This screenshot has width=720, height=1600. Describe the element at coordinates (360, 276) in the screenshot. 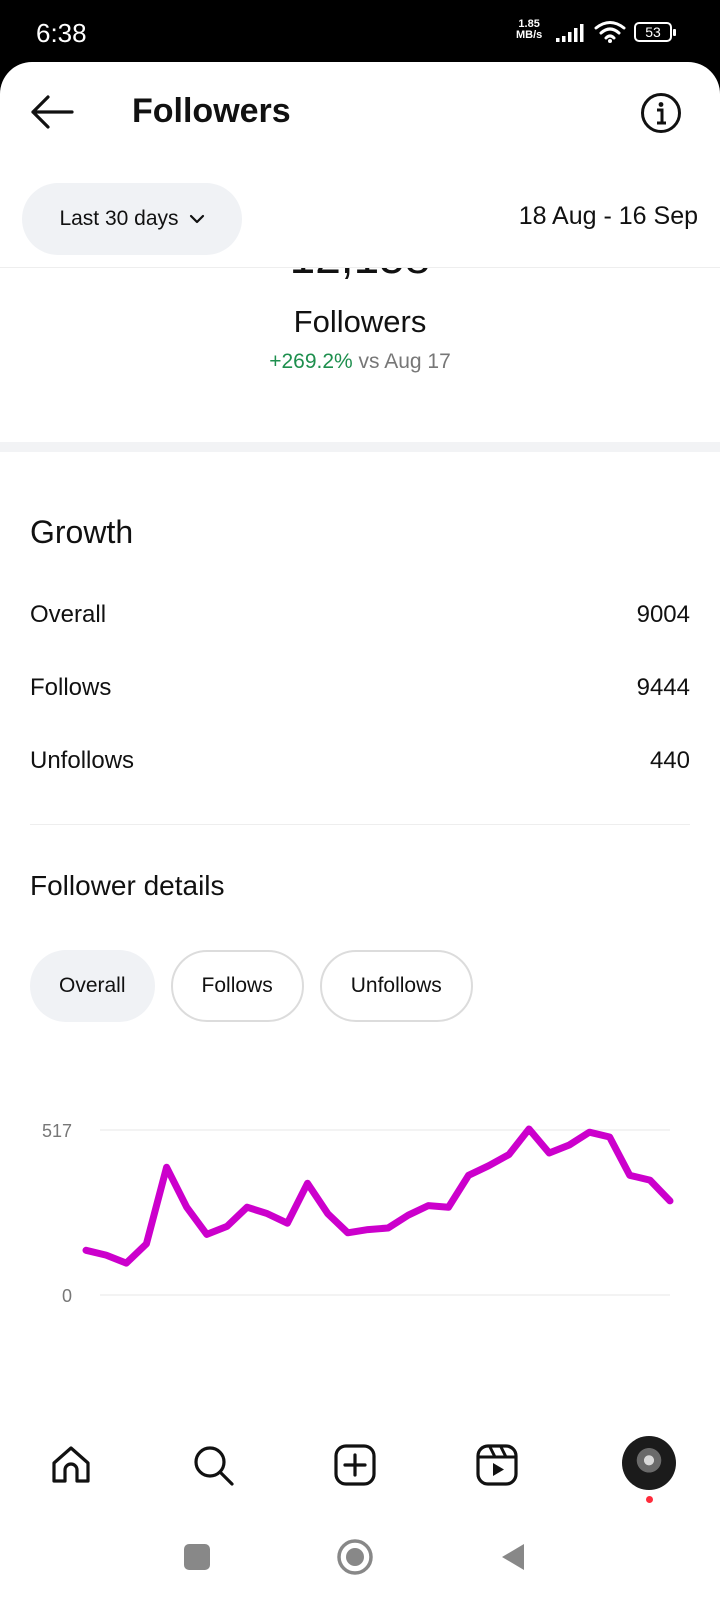

I see `total-followers-count: 12,158` at that location.